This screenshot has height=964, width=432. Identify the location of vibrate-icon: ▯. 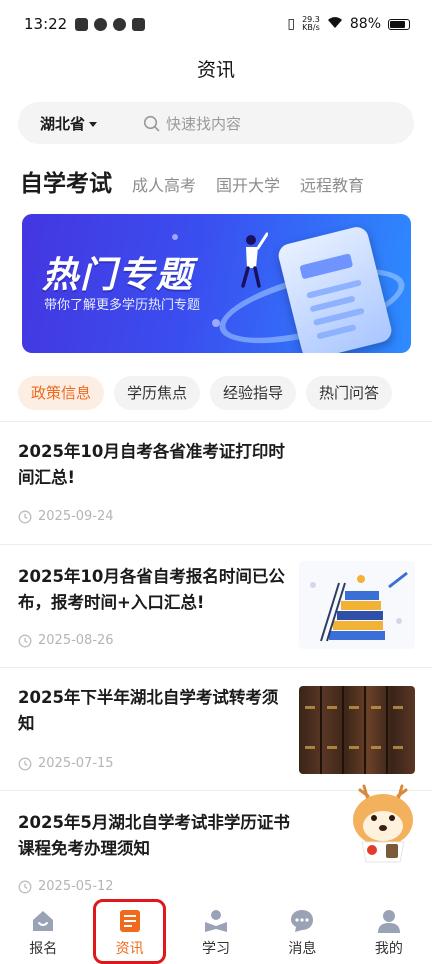
(291, 24).